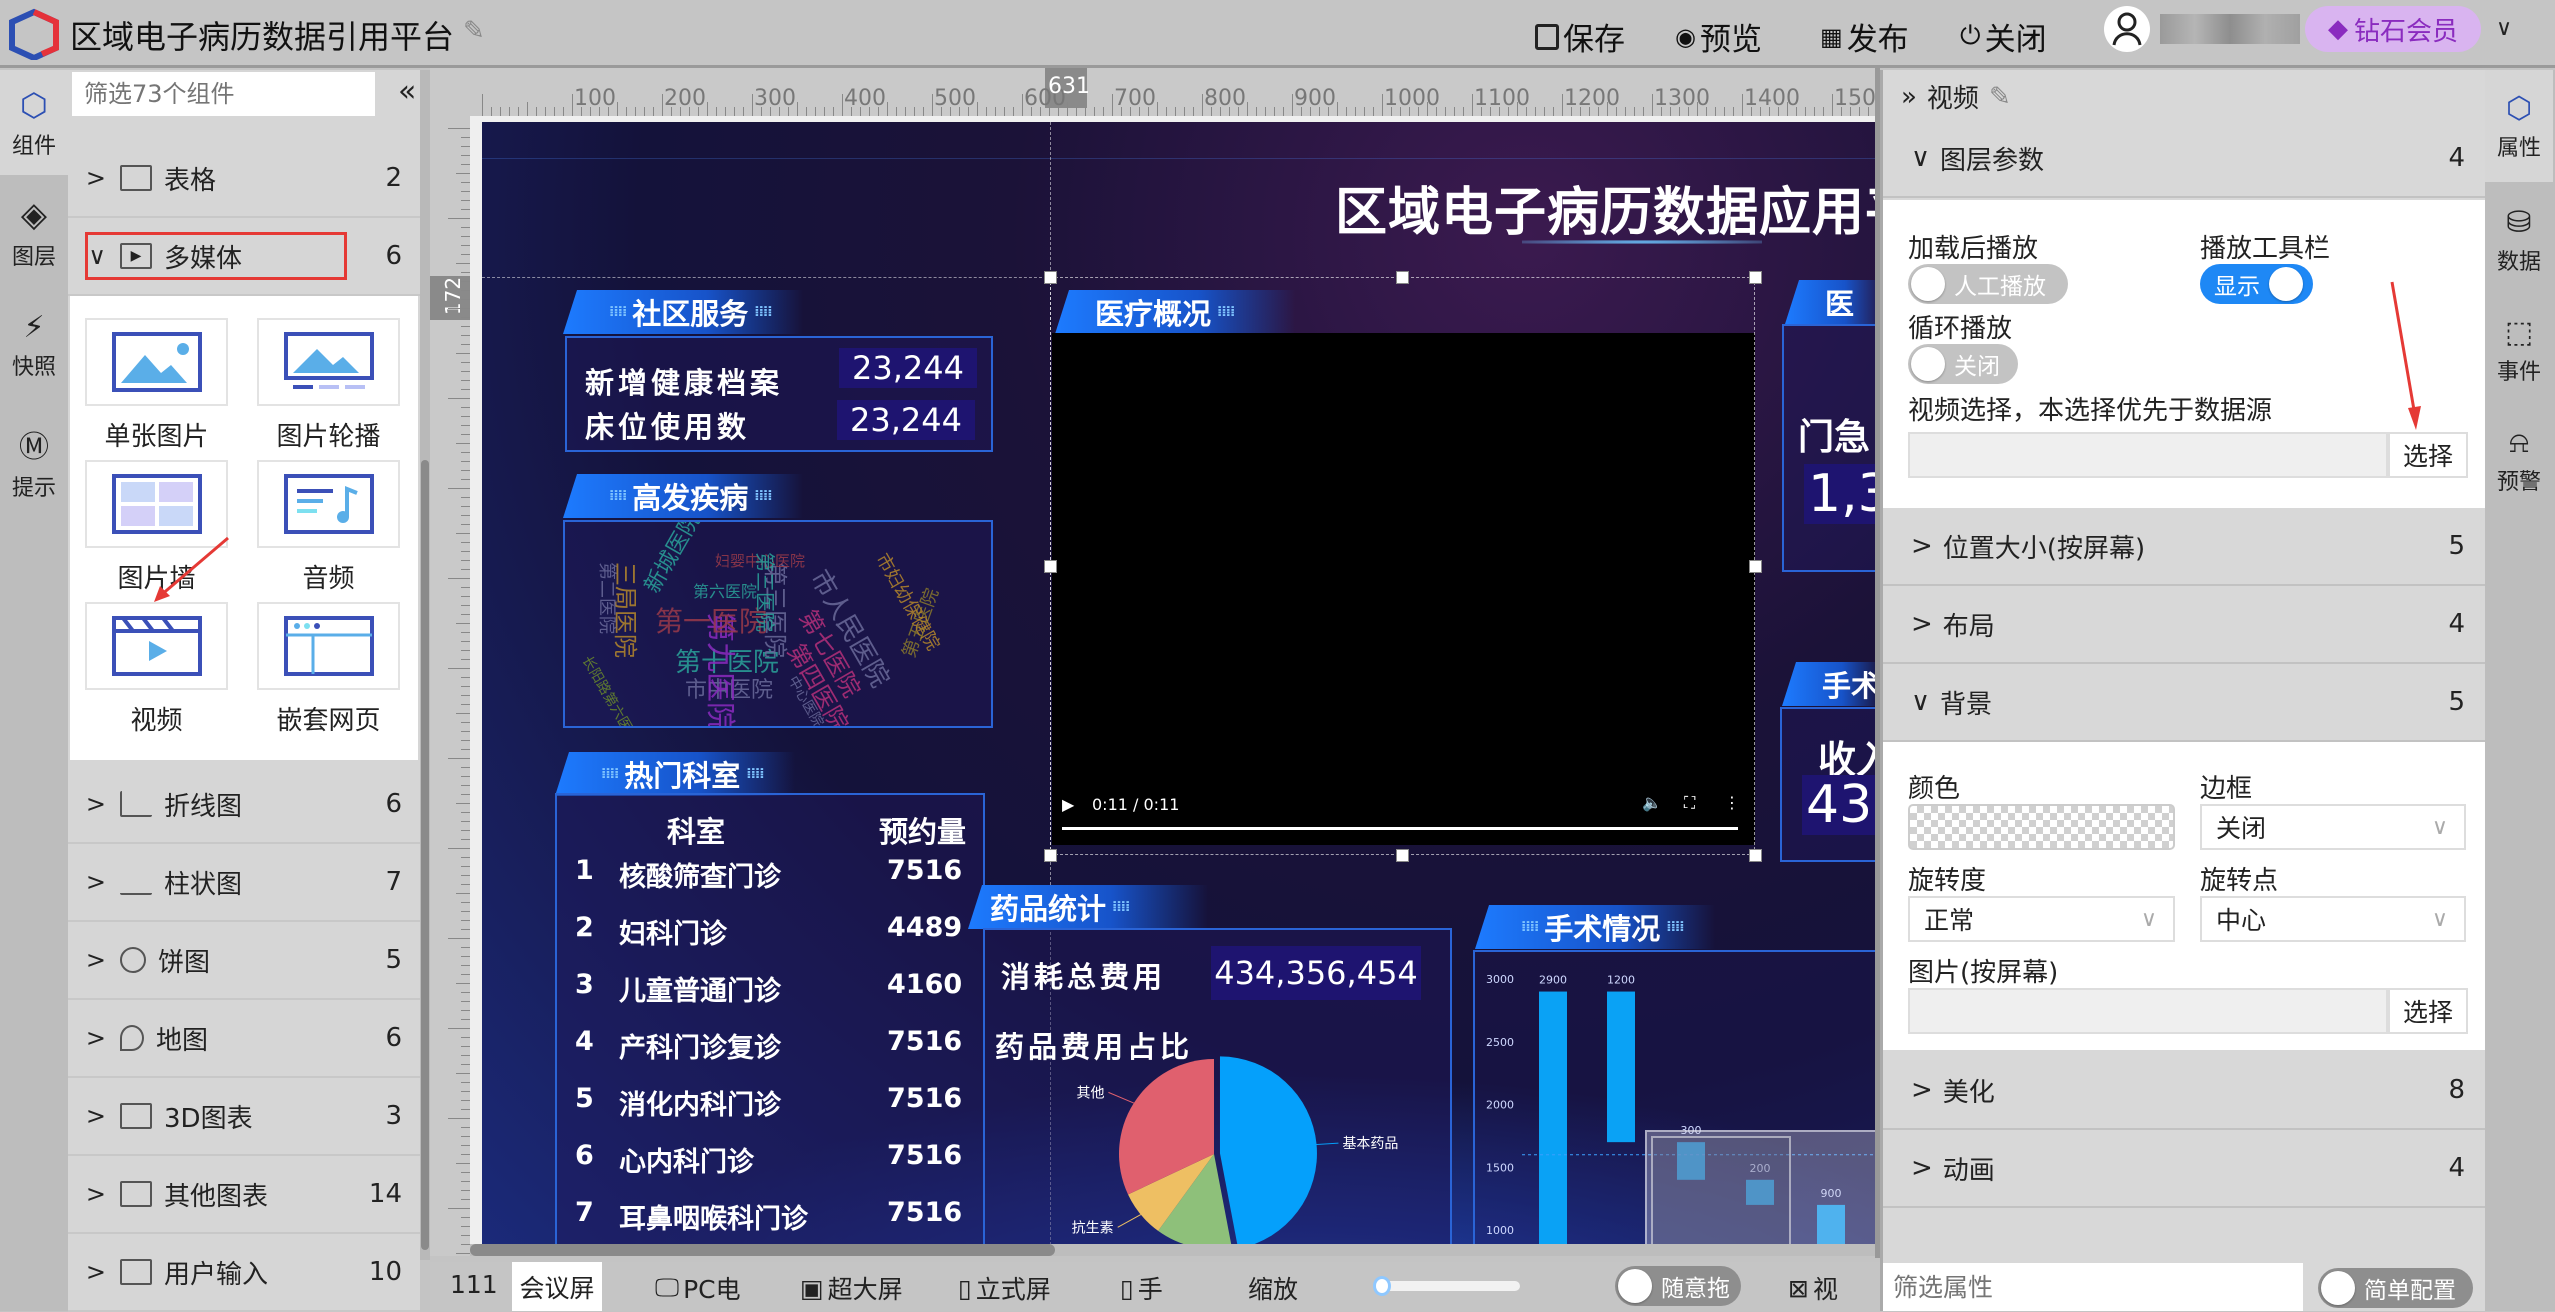 Image resolution: width=2555 pixels, height=1312 pixels. Describe the element at coordinates (2519, 350) in the screenshot. I see `rail-tab-events: ⬚ 事件` at that location.